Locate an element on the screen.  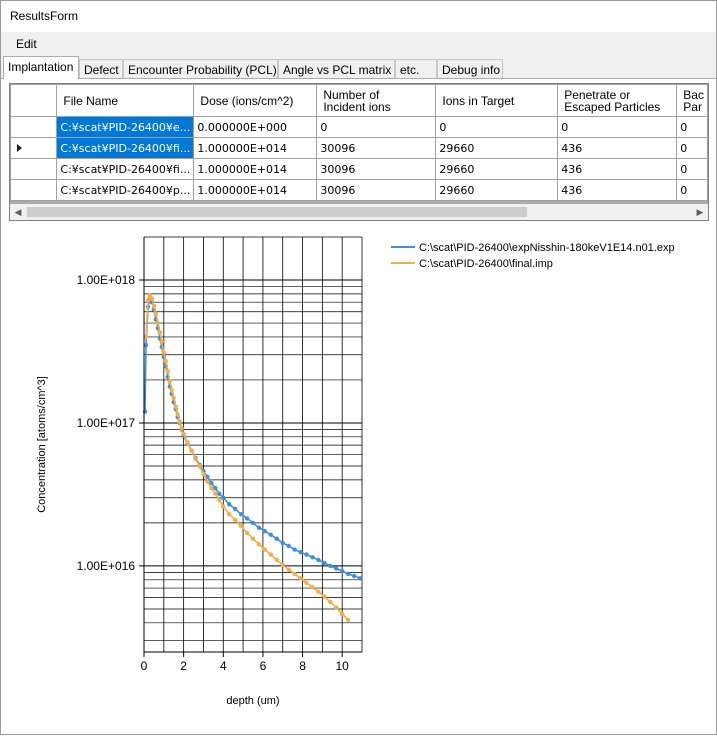
y-tick-label: 1.00E+016 is located at coordinates (106, 566).